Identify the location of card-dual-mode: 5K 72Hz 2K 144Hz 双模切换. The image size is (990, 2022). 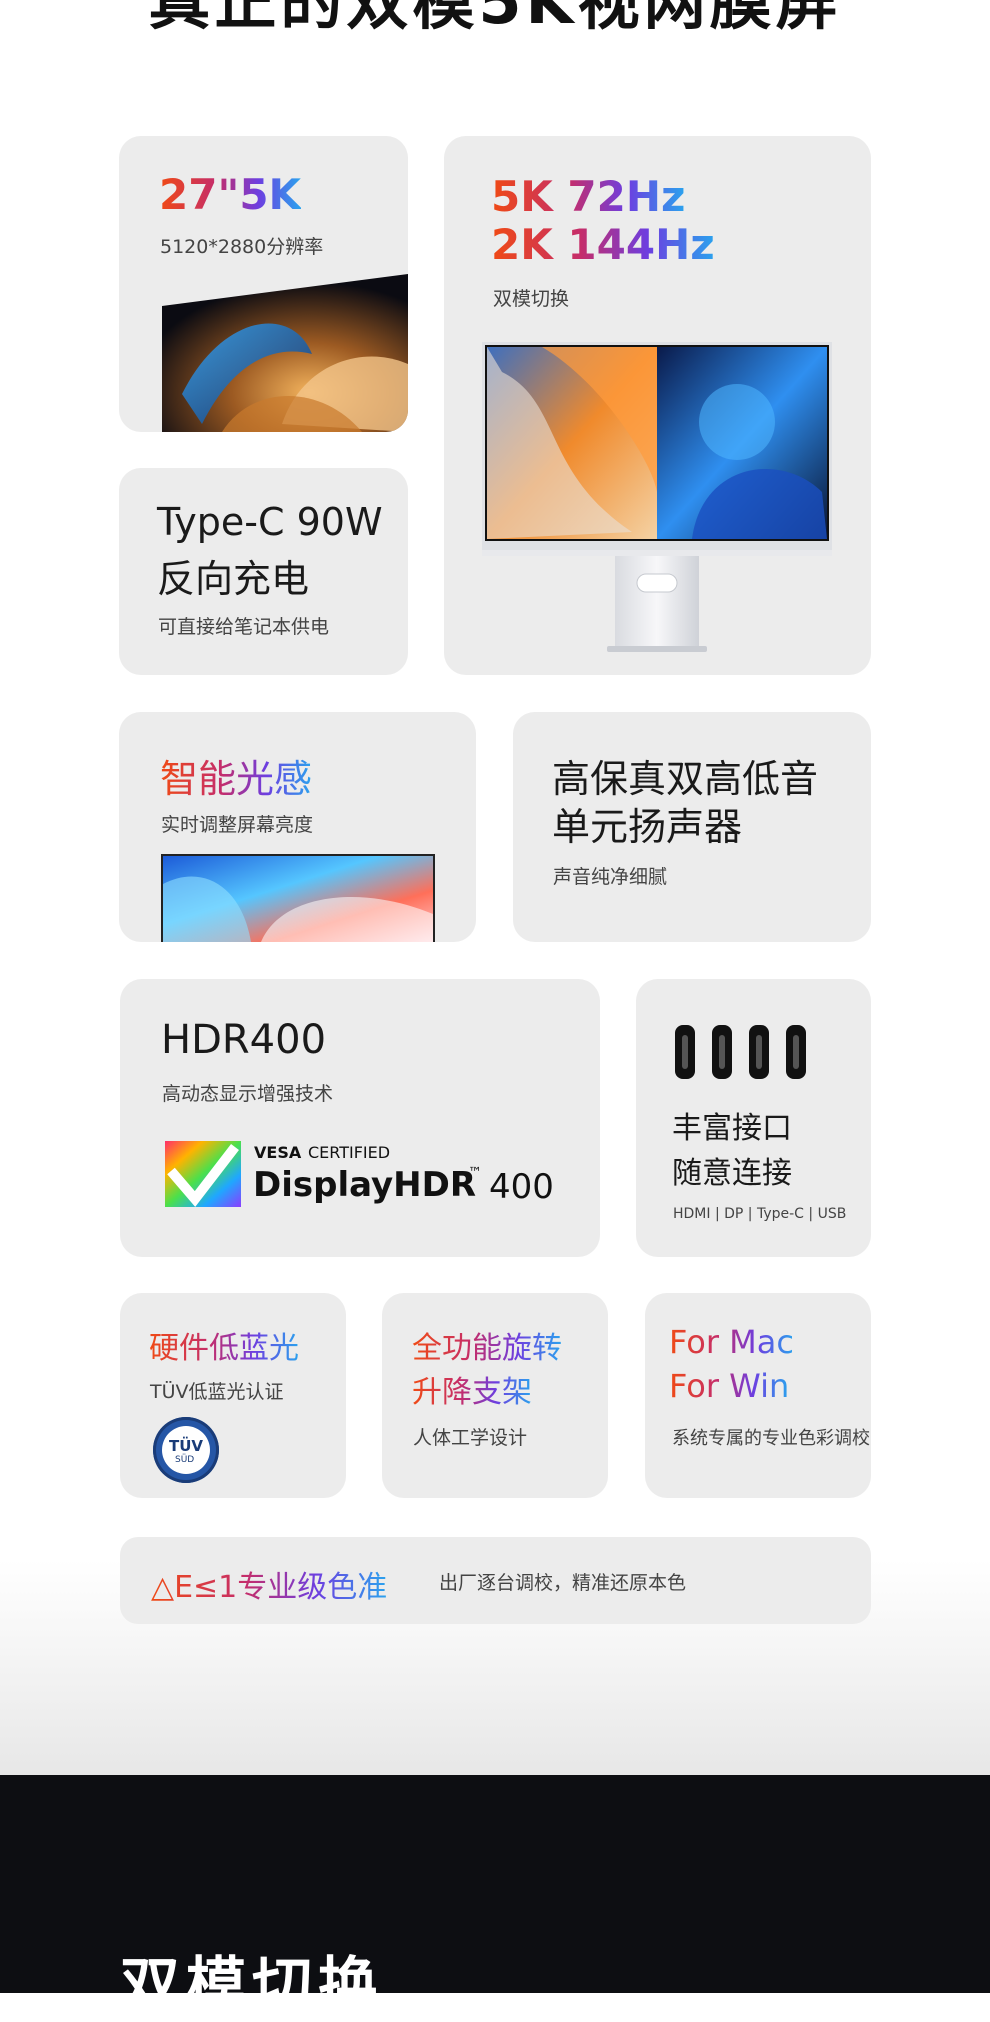
(657, 405).